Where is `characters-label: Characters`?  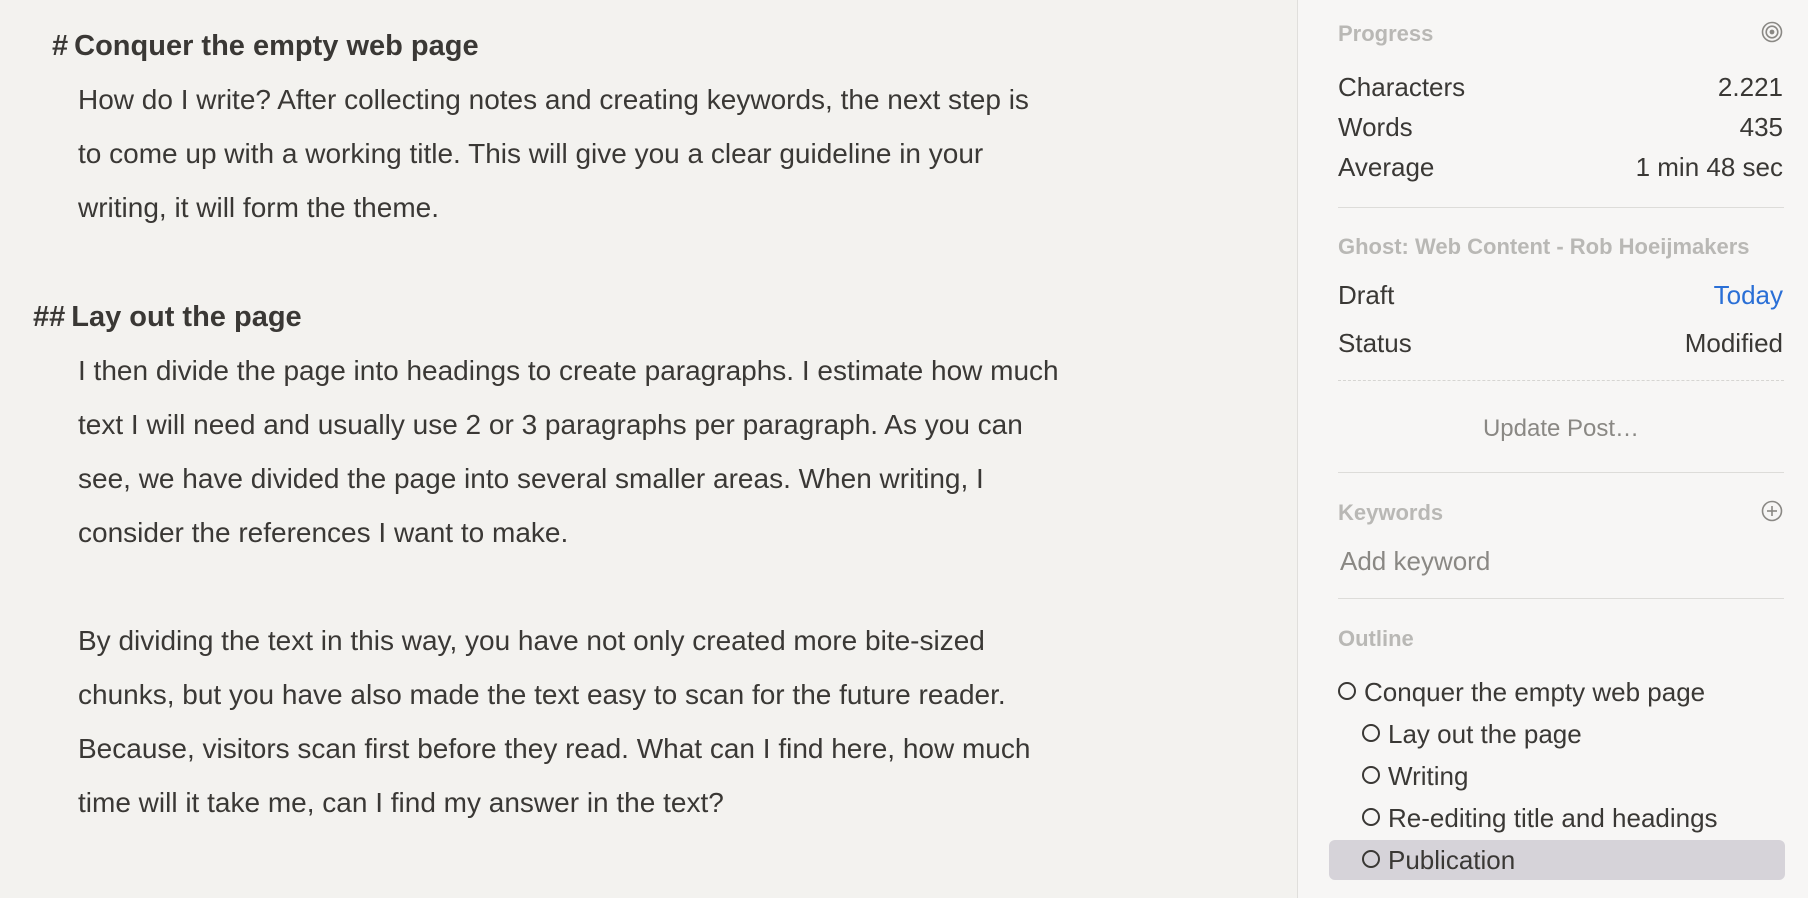
characters-label: Characters is located at coordinates (1402, 87).